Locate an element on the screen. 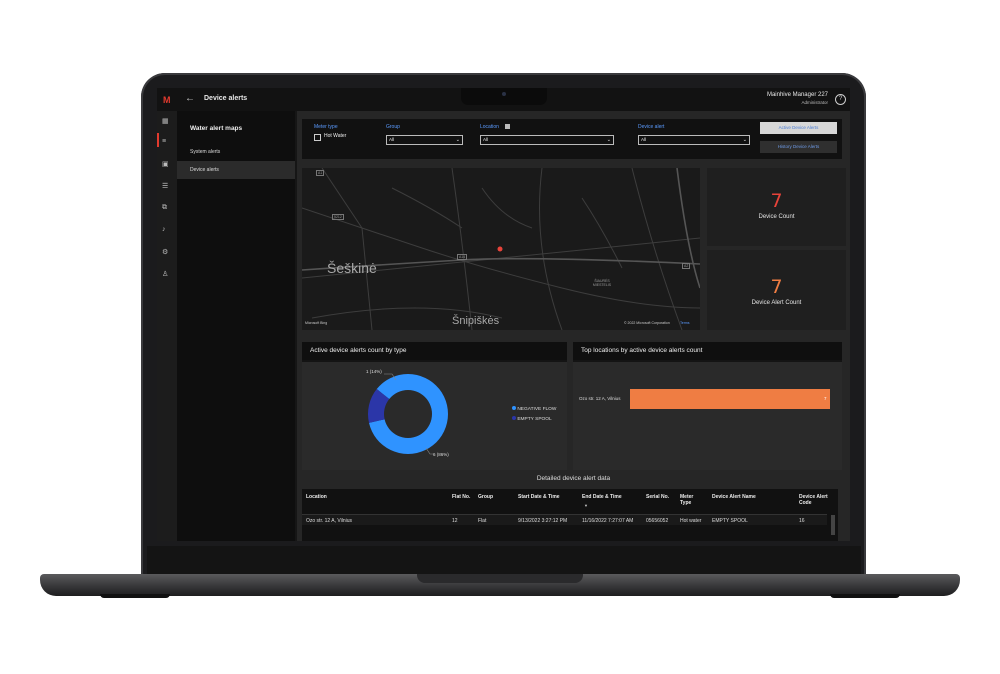 The height and width of the screenshot is (674, 1000). meter-type-label: Meter type is located at coordinates (326, 127).